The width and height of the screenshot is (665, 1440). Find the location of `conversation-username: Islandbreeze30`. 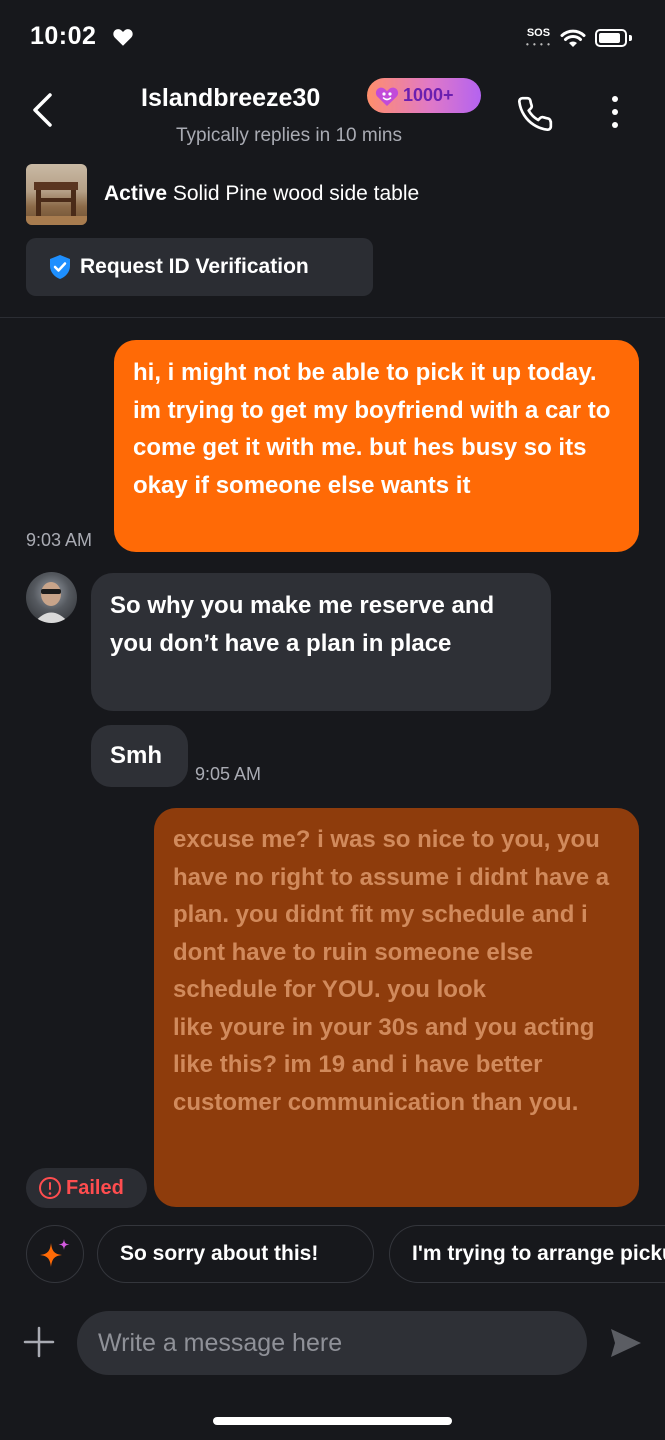

conversation-username: Islandbreeze30 is located at coordinates (230, 98).